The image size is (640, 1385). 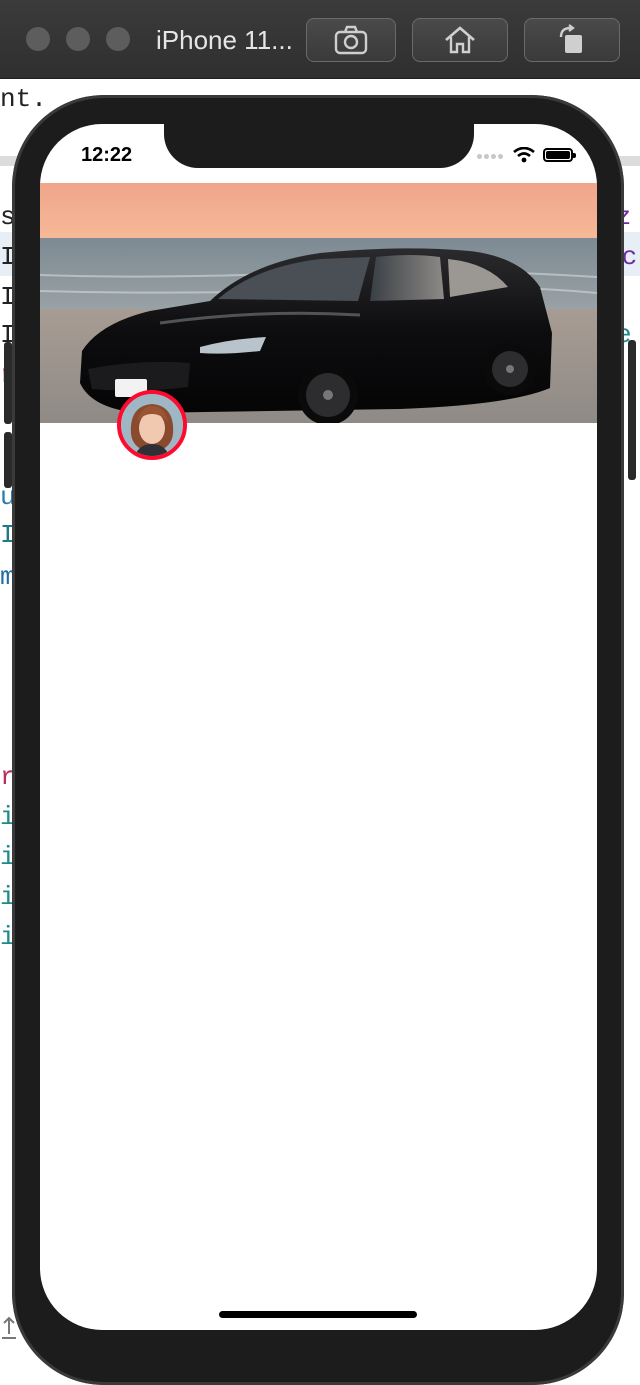 I want to click on wifi-icon, so click(x=524, y=155).